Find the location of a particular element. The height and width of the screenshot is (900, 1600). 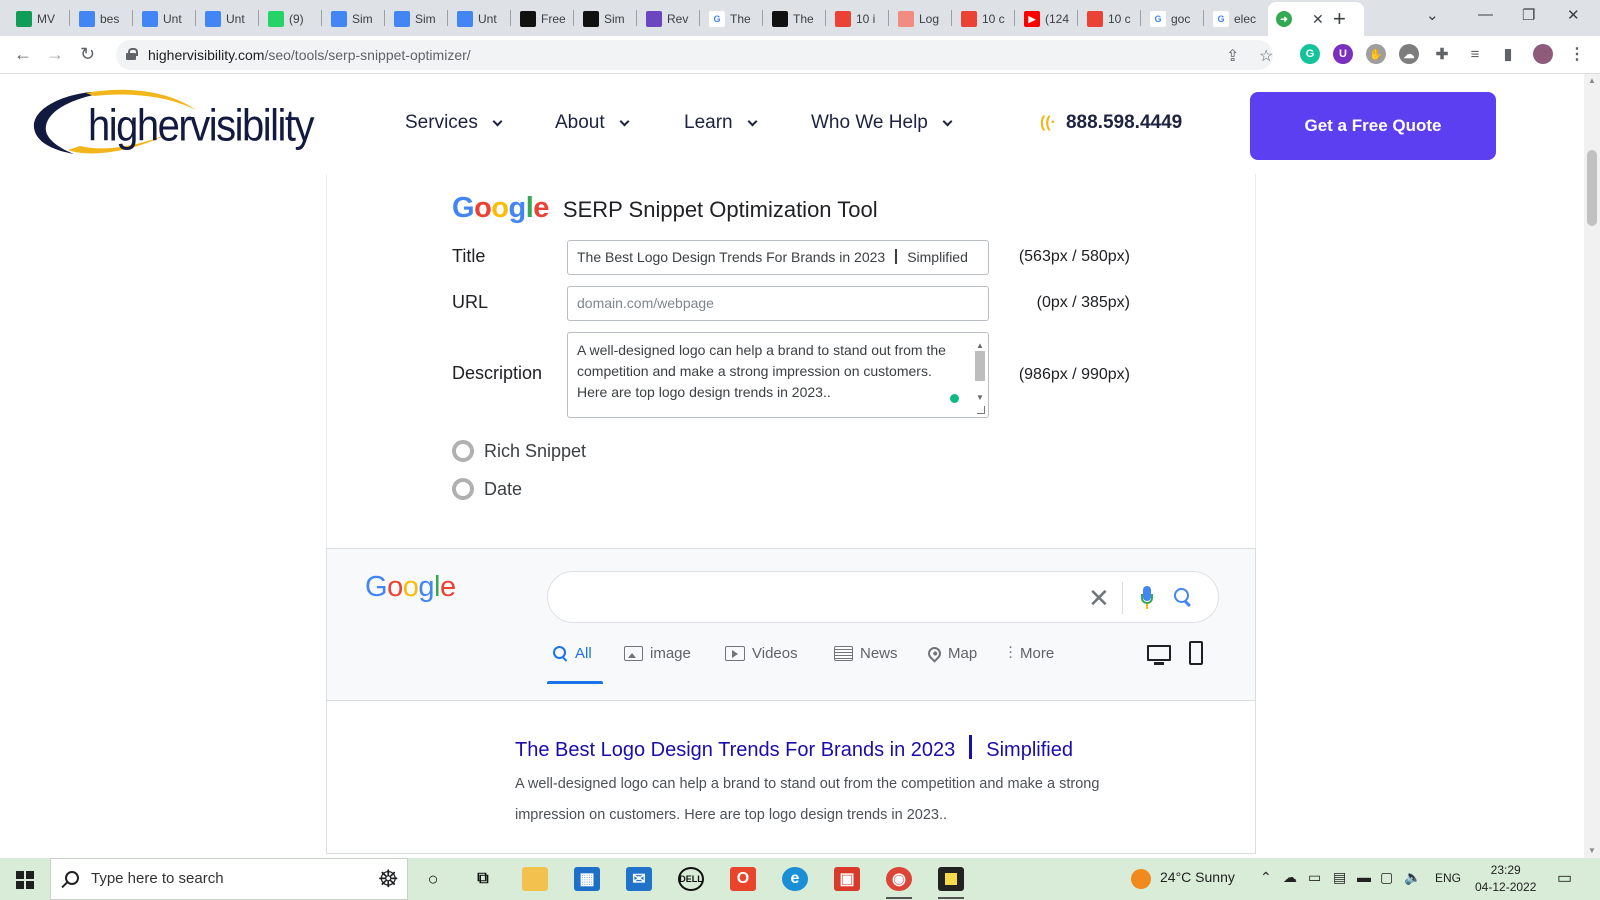

task-view-icon: ⧉ is located at coordinates (483, 879).